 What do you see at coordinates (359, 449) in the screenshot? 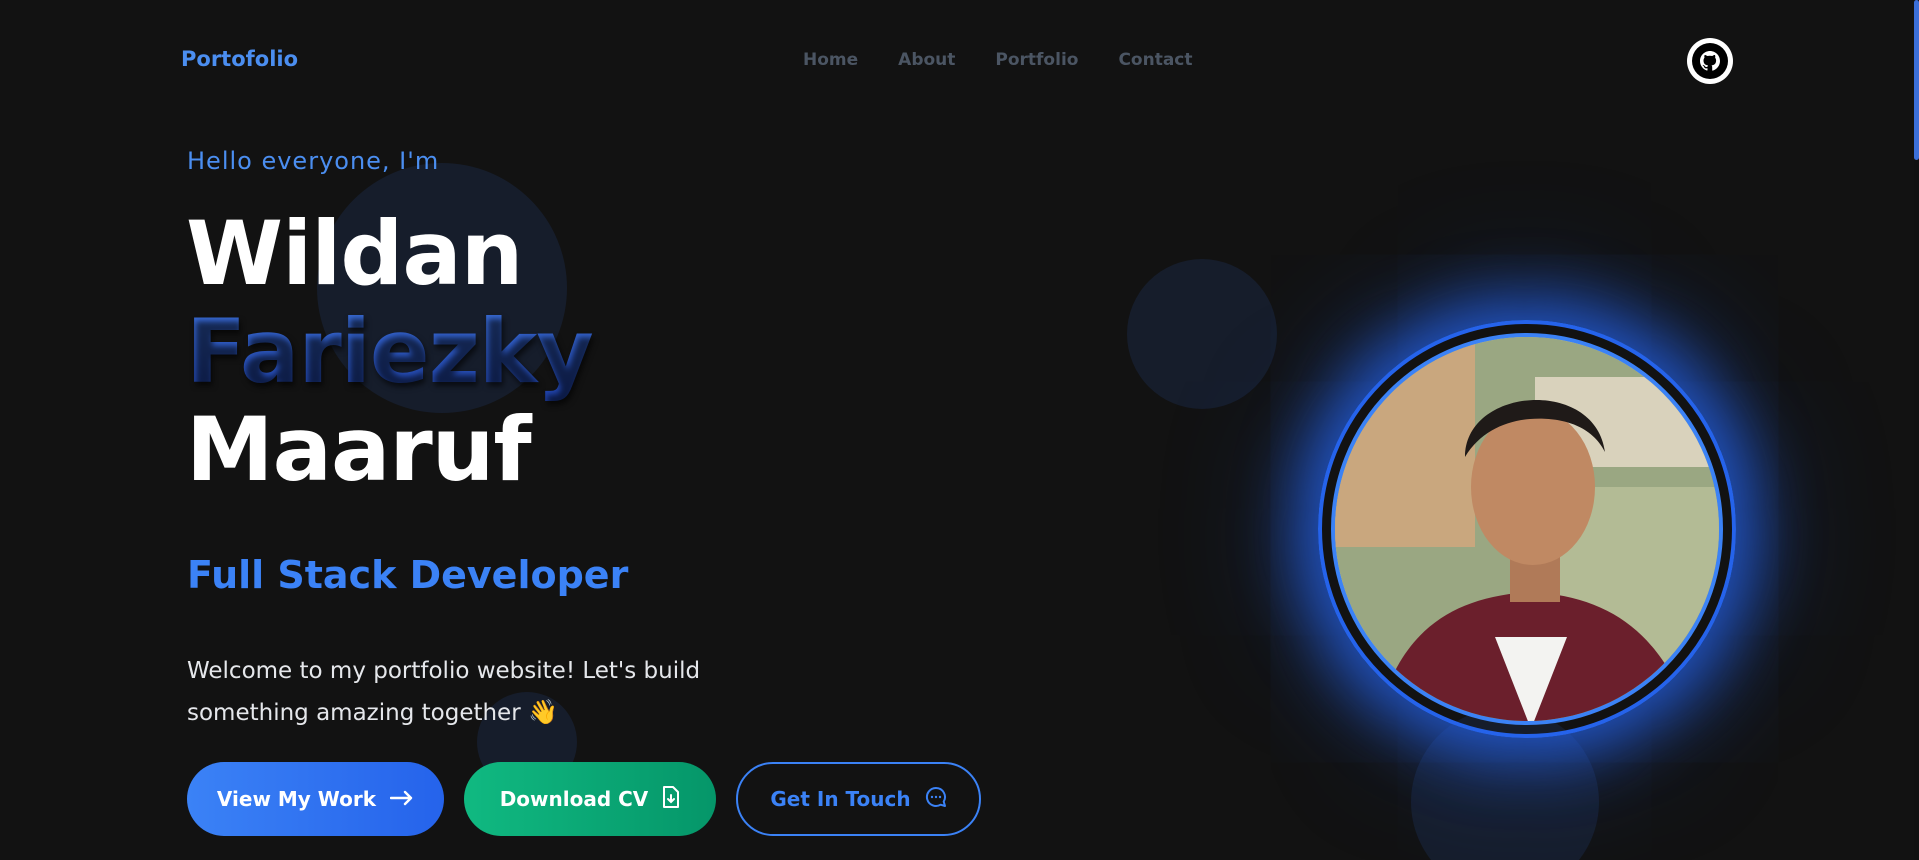
I see `hero-name-last: Maaruf` at bounding box center [359, 449].